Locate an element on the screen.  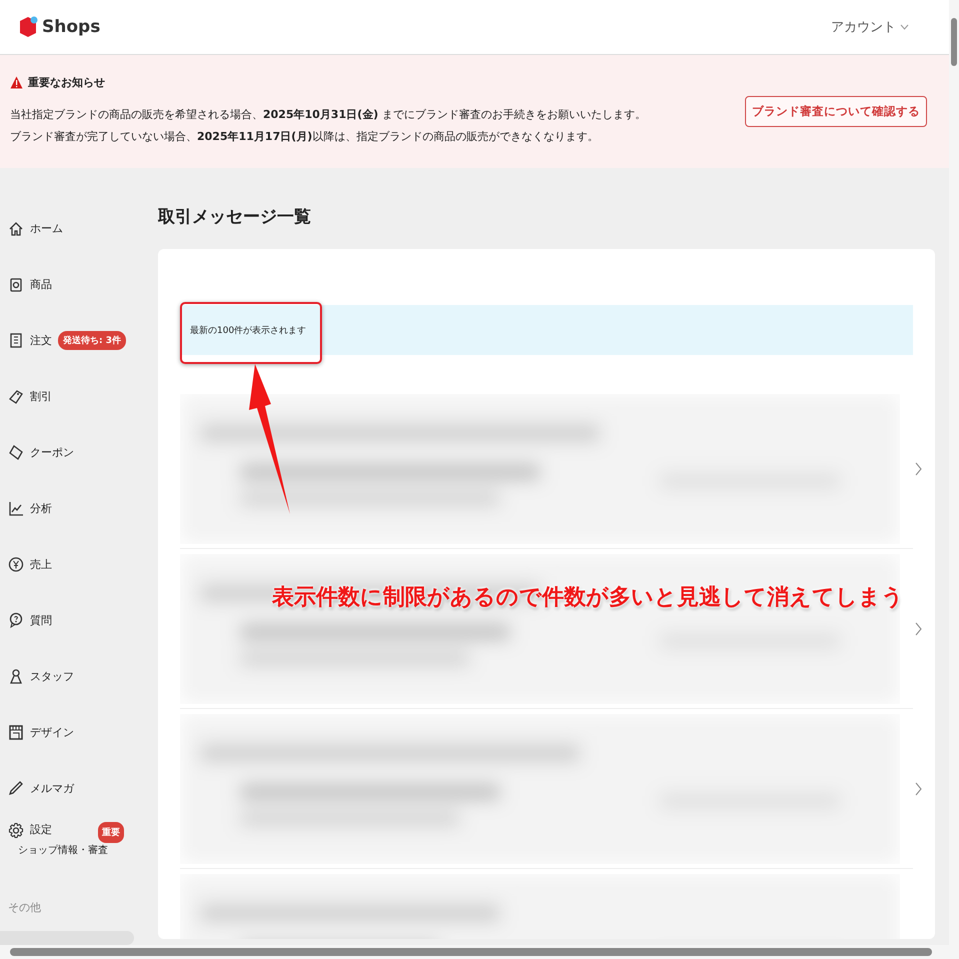
sidebar-item: クーポン is located at coordinates (70, 452).